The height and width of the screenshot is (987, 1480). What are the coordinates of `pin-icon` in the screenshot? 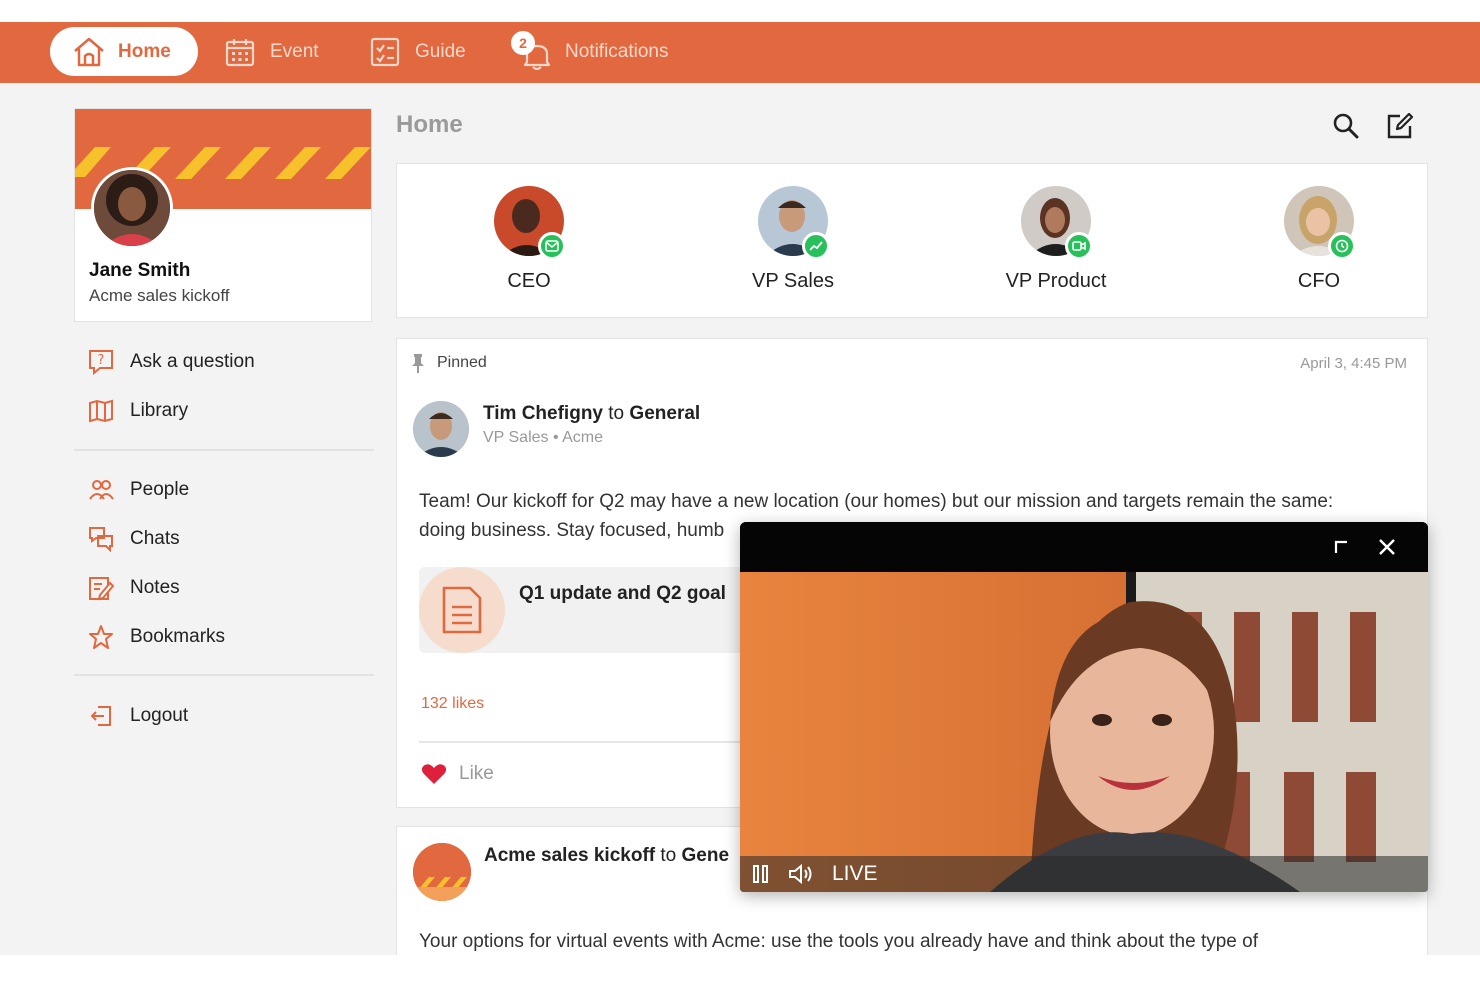 It's located at (418, 363).